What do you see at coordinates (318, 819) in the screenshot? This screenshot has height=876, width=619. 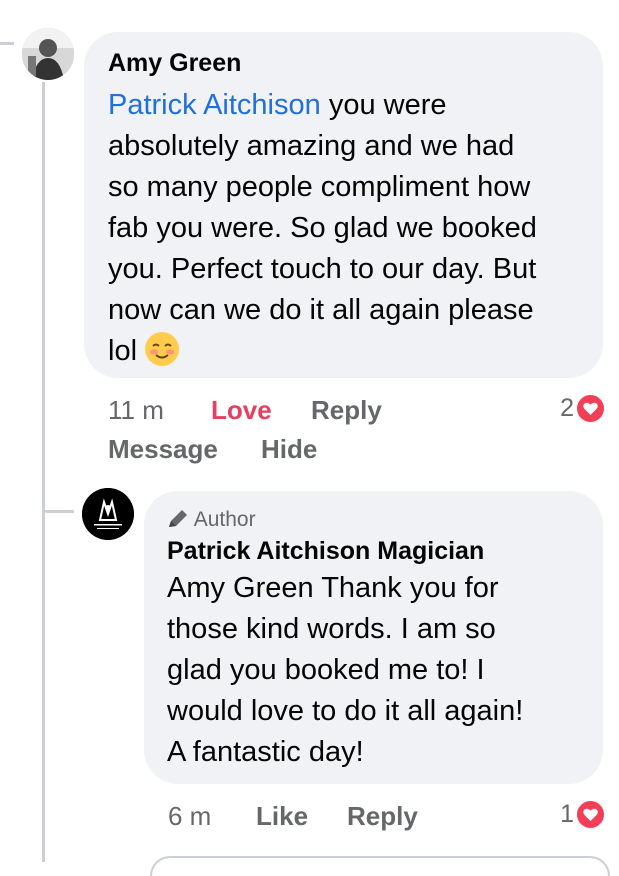 I see `reply-actions: 6 m Like Reply` at bounding box center [318, 819].